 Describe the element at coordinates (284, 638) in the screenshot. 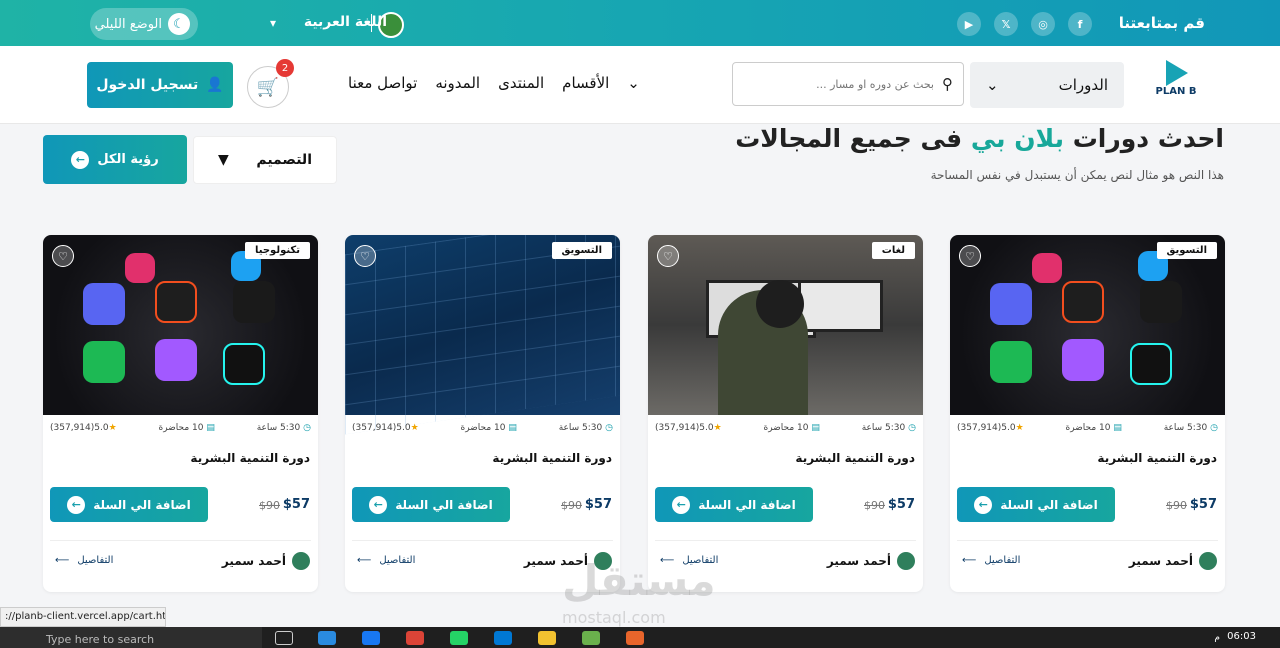

I see `task-view-icon` at that location.